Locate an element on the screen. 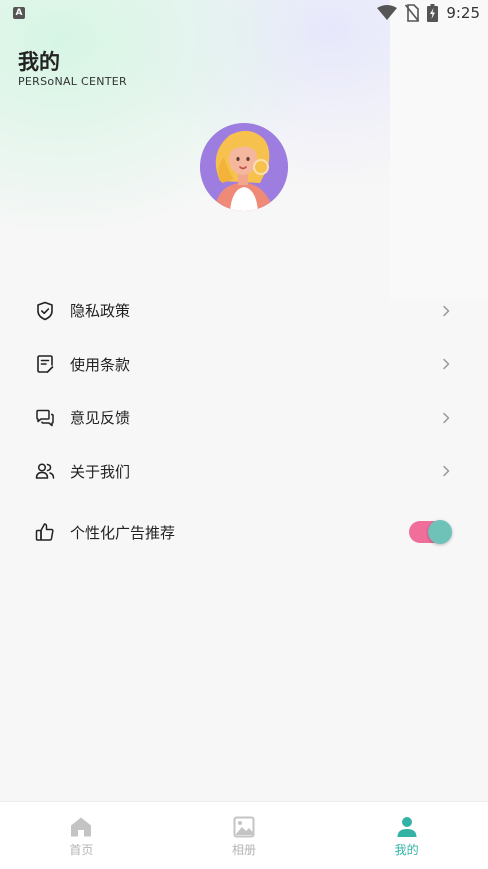  header-side-background is located at coordinates (439, 150).